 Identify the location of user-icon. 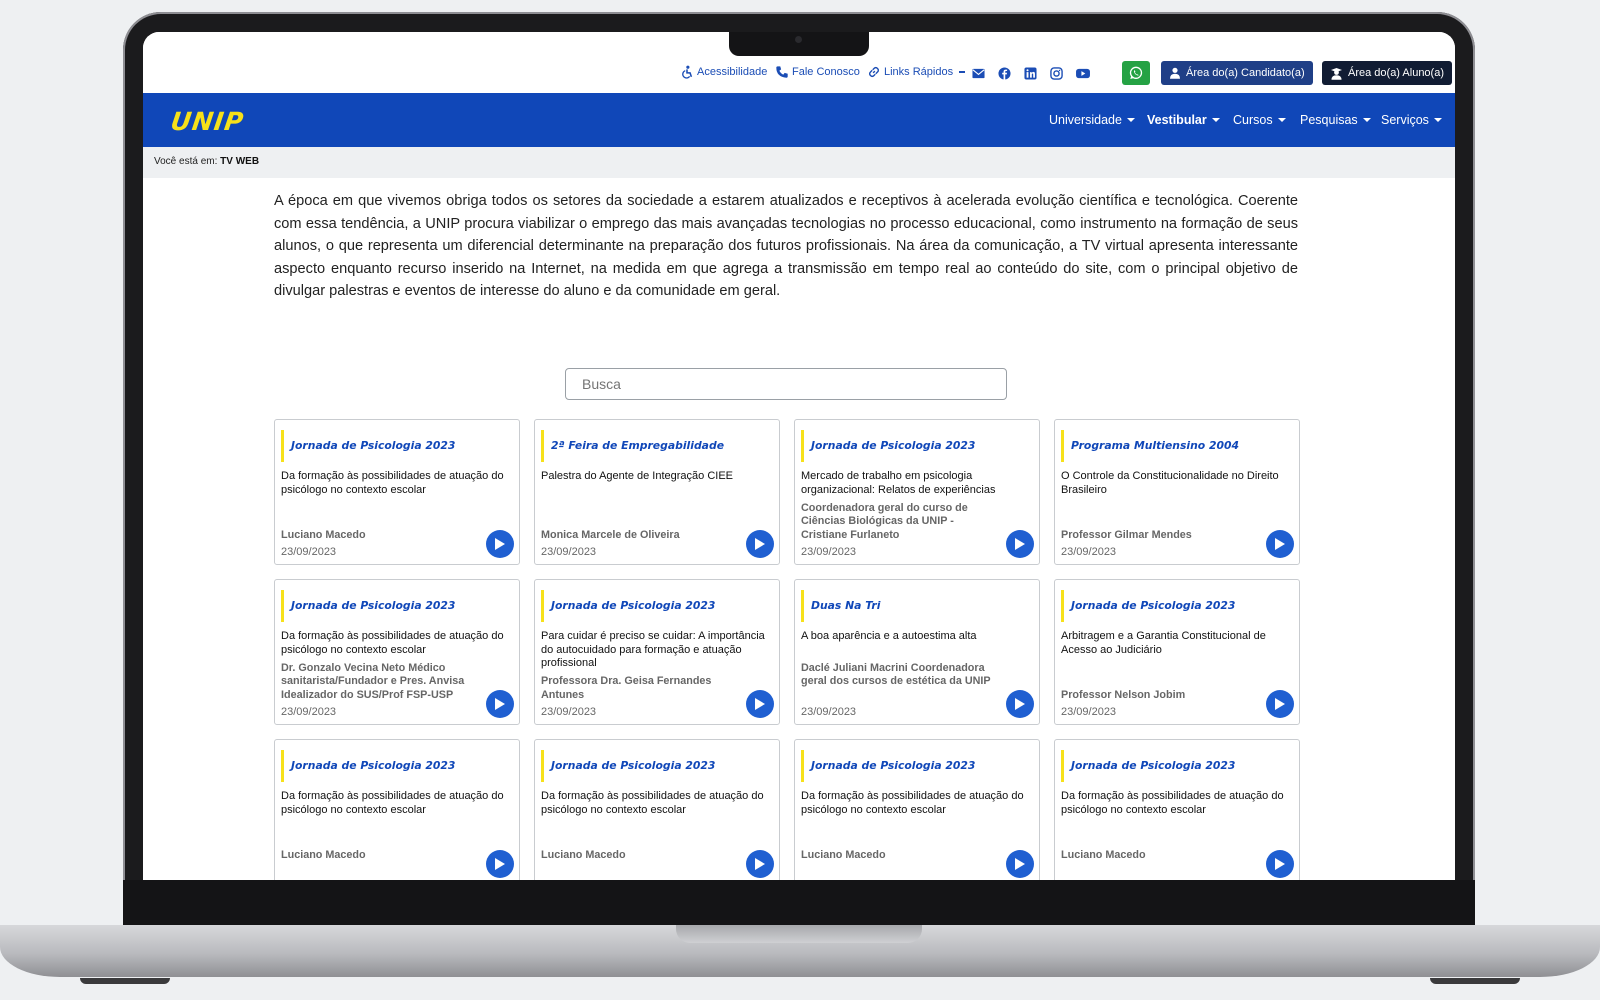
(1175, 73).